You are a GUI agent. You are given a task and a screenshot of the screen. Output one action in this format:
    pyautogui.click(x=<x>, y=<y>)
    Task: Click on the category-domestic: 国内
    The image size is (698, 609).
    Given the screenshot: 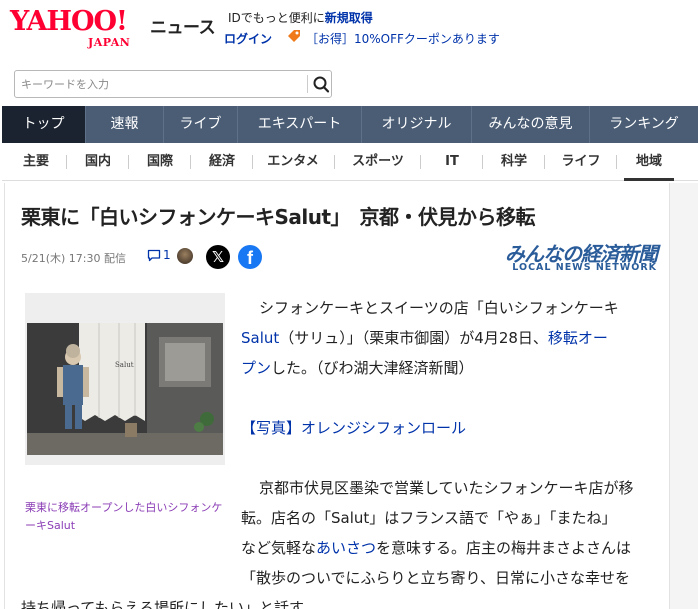 What is the action you would take?
    pyautogui.click(x=98, y=162)
    